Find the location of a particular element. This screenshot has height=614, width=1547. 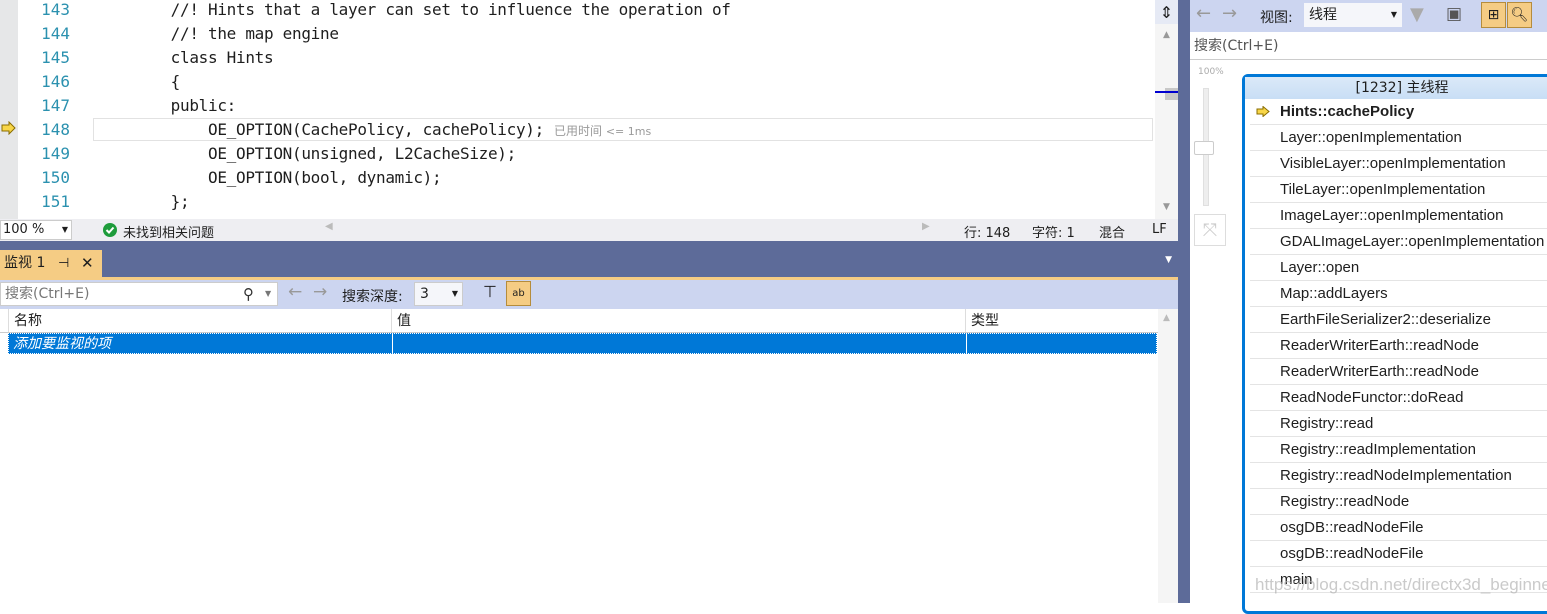

zoom-level-label: 100% is located at coordinates (1211, 72).